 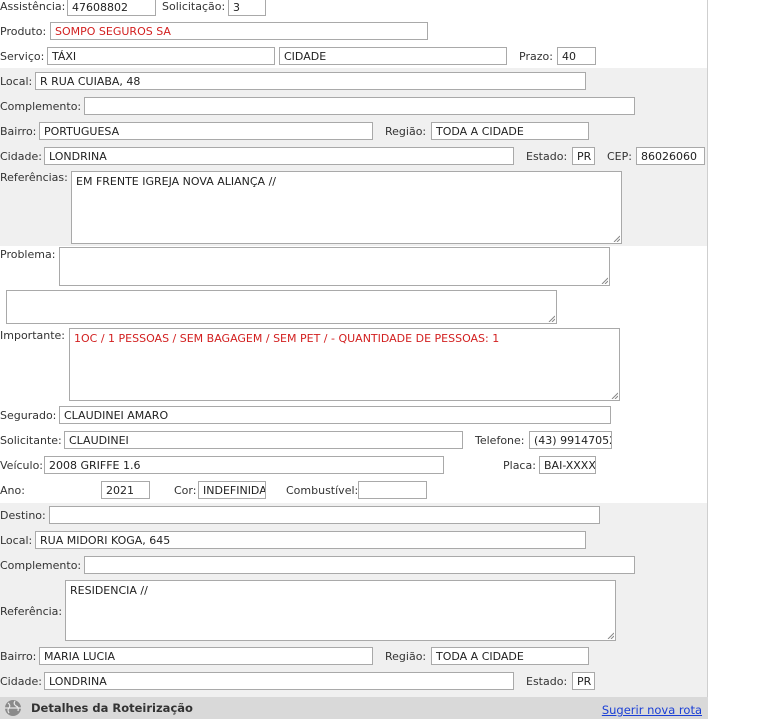 I want to click on local-field: R RUA CUIABA, 48, so click(x=310, y=81).